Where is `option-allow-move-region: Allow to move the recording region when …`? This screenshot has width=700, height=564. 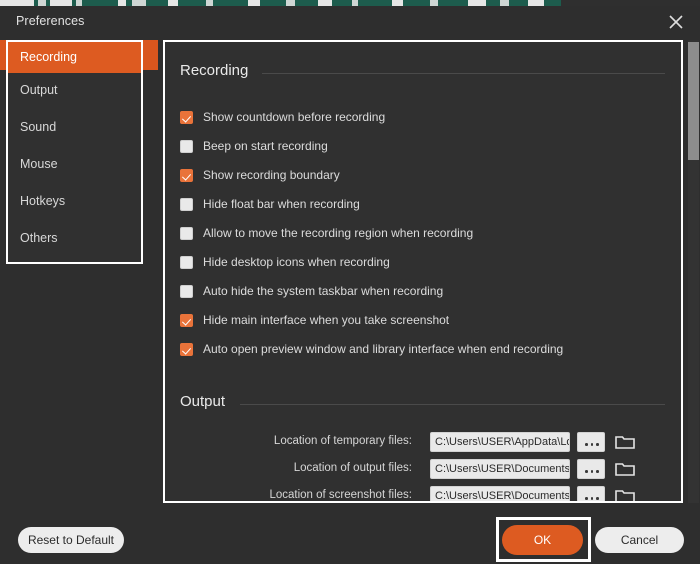 option-allow-move-region: Allow to move the recording region when … is located at coordinates (420, 234).